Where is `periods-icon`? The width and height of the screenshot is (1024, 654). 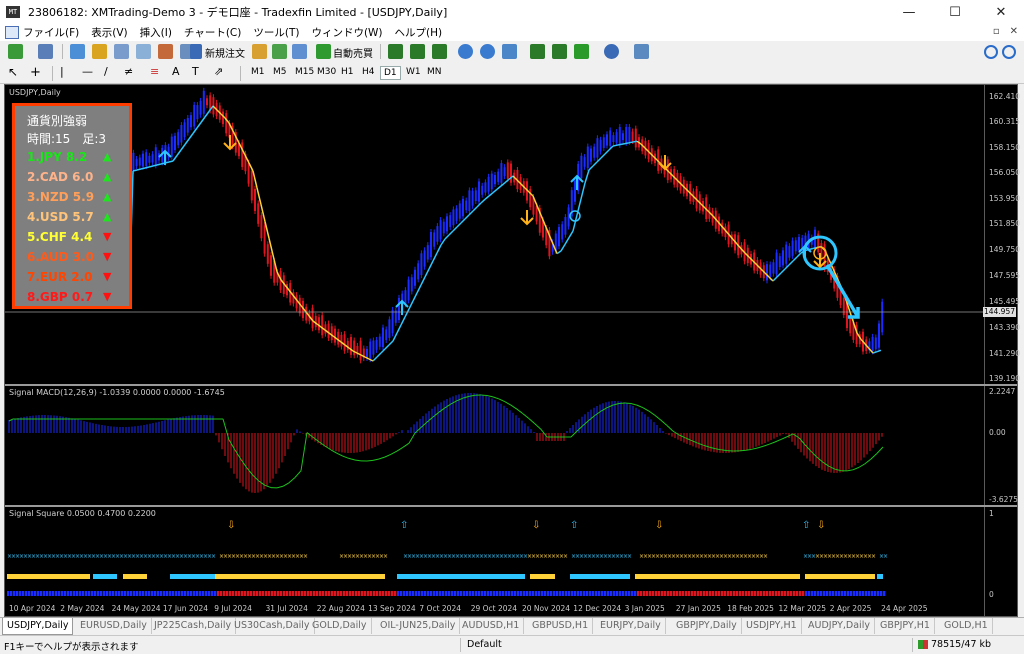 periods-icon is located at coordinates (611, 51).